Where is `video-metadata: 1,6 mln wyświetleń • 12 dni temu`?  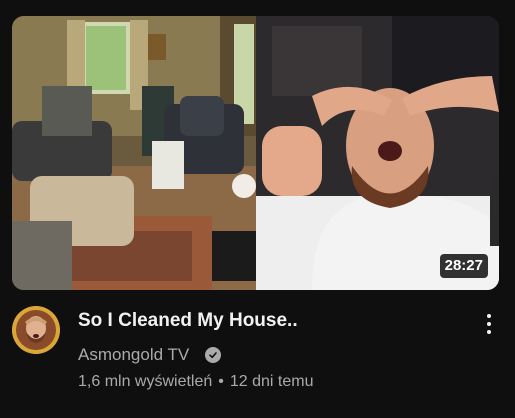 video-metadata: 1,6 mln wyświetleń • 12 dni temu is located at coordinates (196, 382).